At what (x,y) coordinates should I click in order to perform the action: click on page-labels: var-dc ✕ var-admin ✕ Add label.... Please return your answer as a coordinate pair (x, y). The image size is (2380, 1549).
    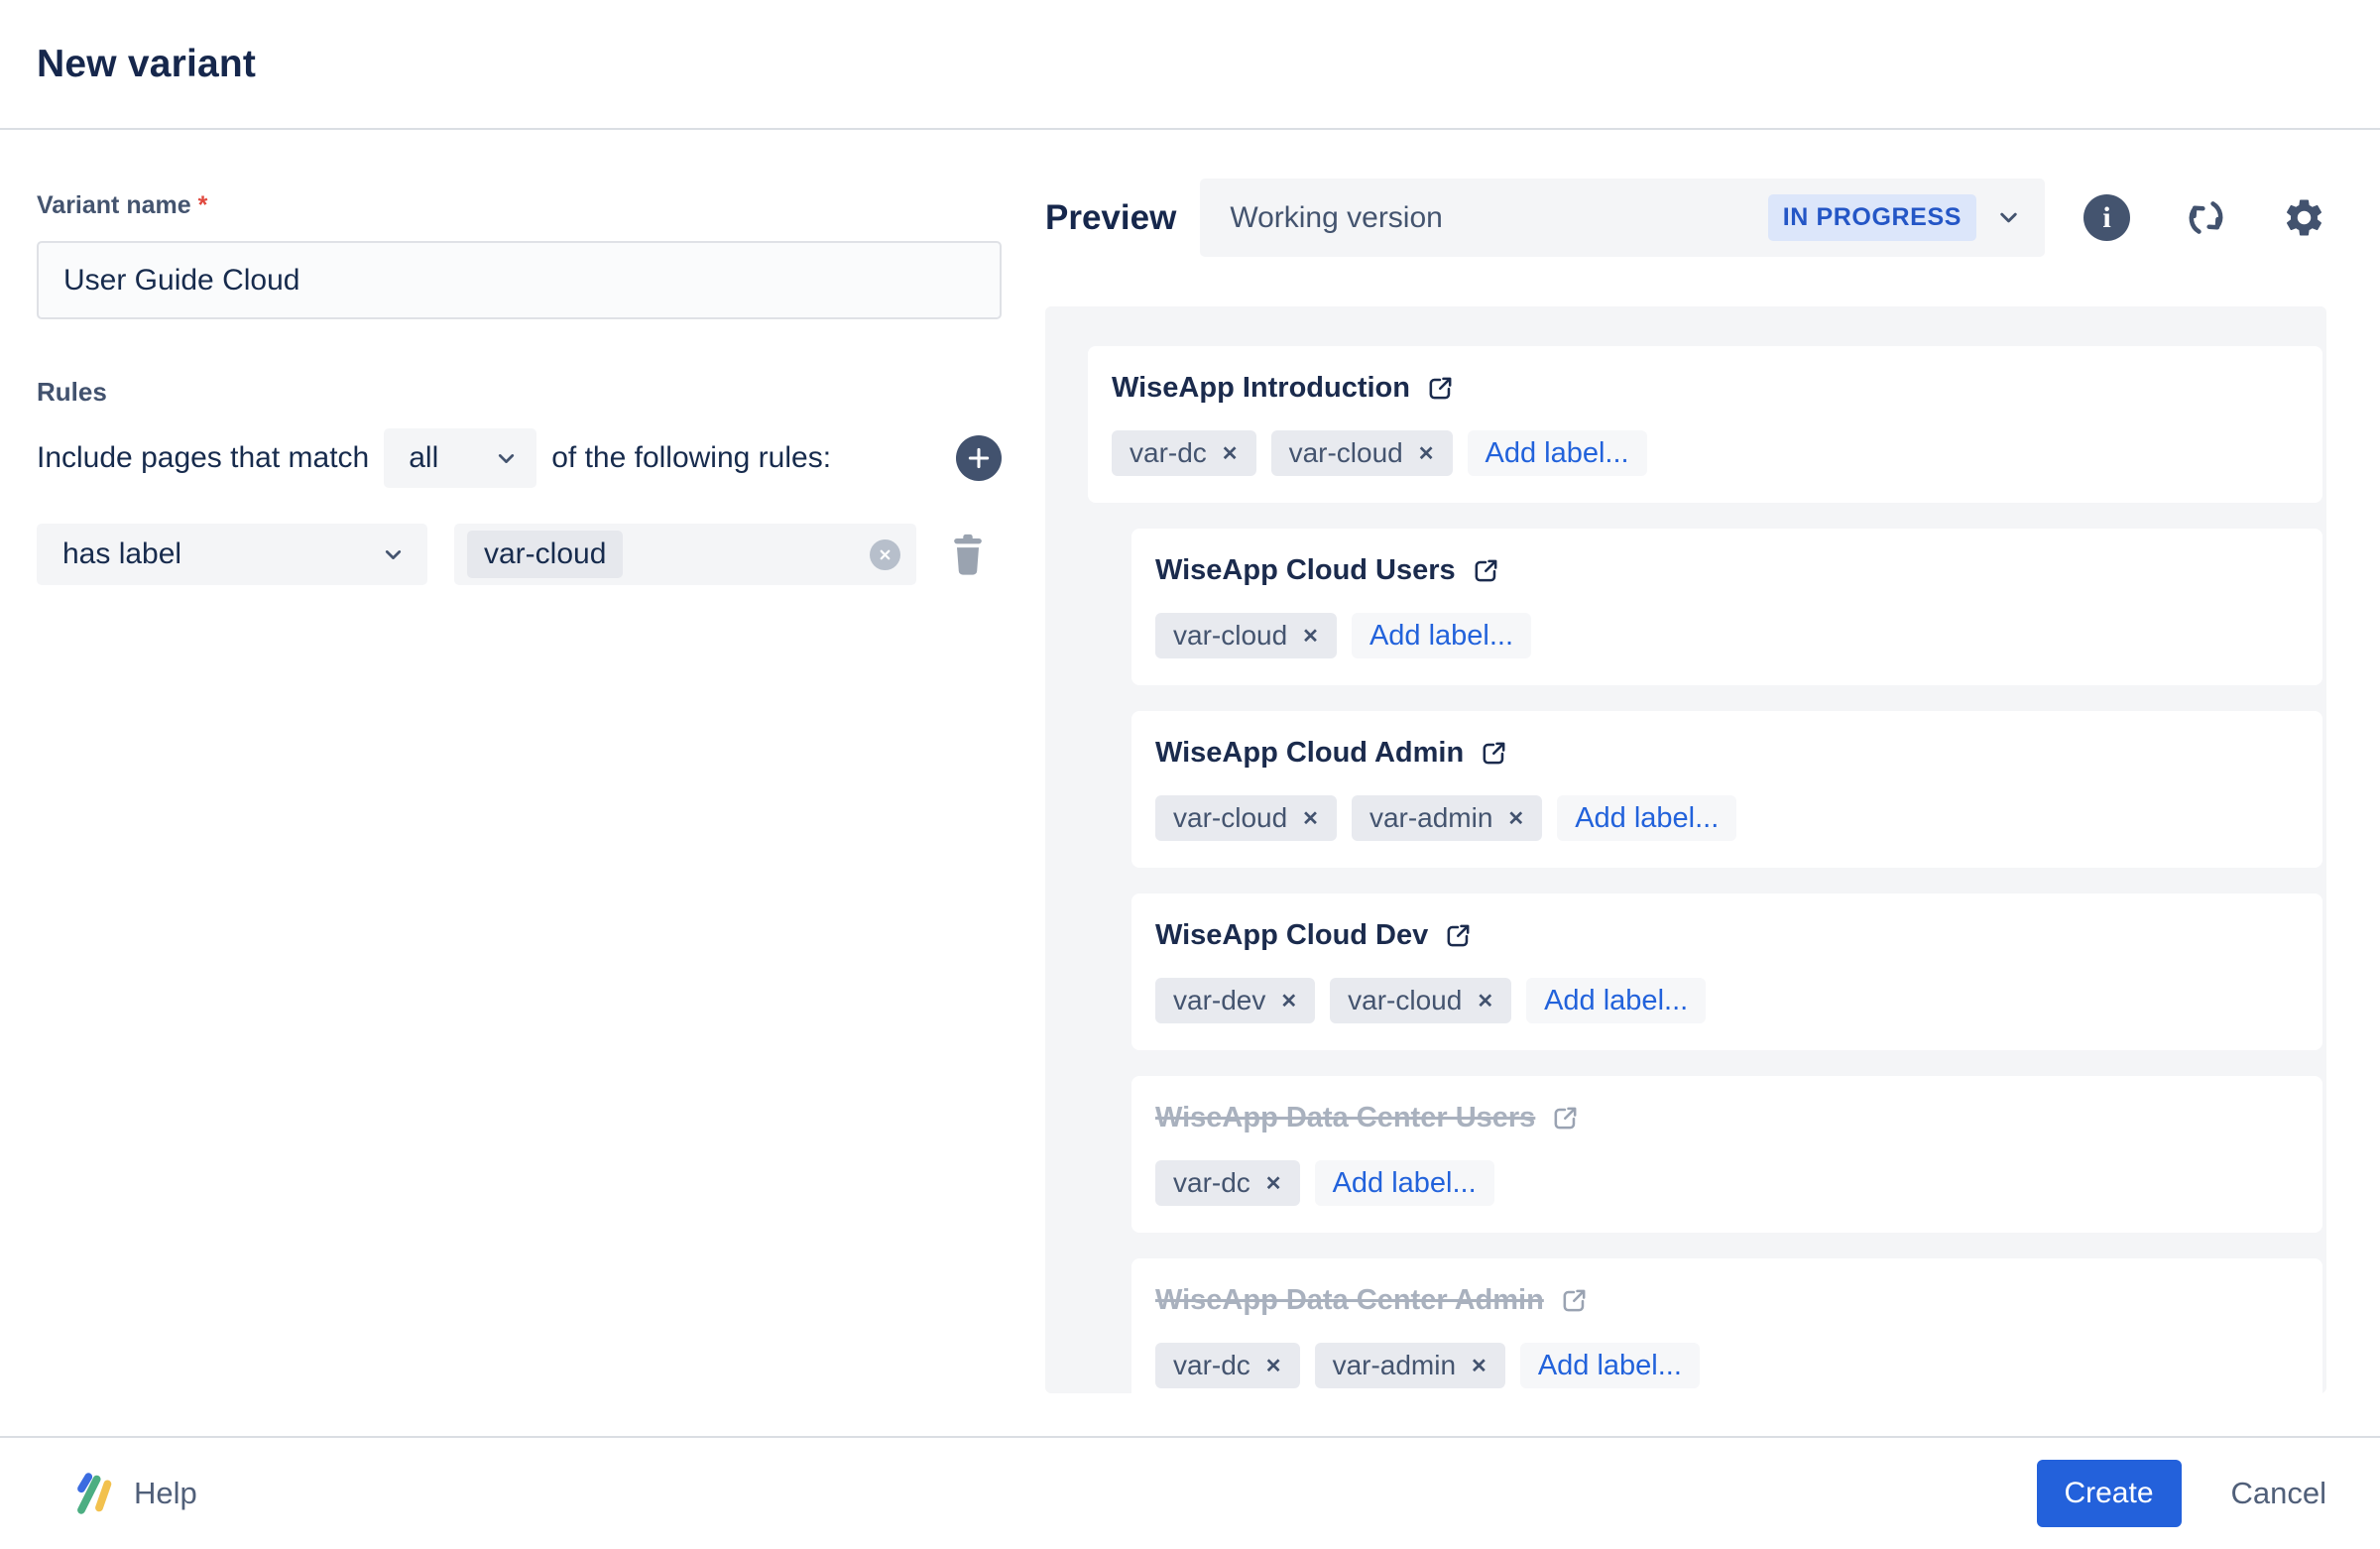
    Looking at the image, I should click on (1724, 1365).